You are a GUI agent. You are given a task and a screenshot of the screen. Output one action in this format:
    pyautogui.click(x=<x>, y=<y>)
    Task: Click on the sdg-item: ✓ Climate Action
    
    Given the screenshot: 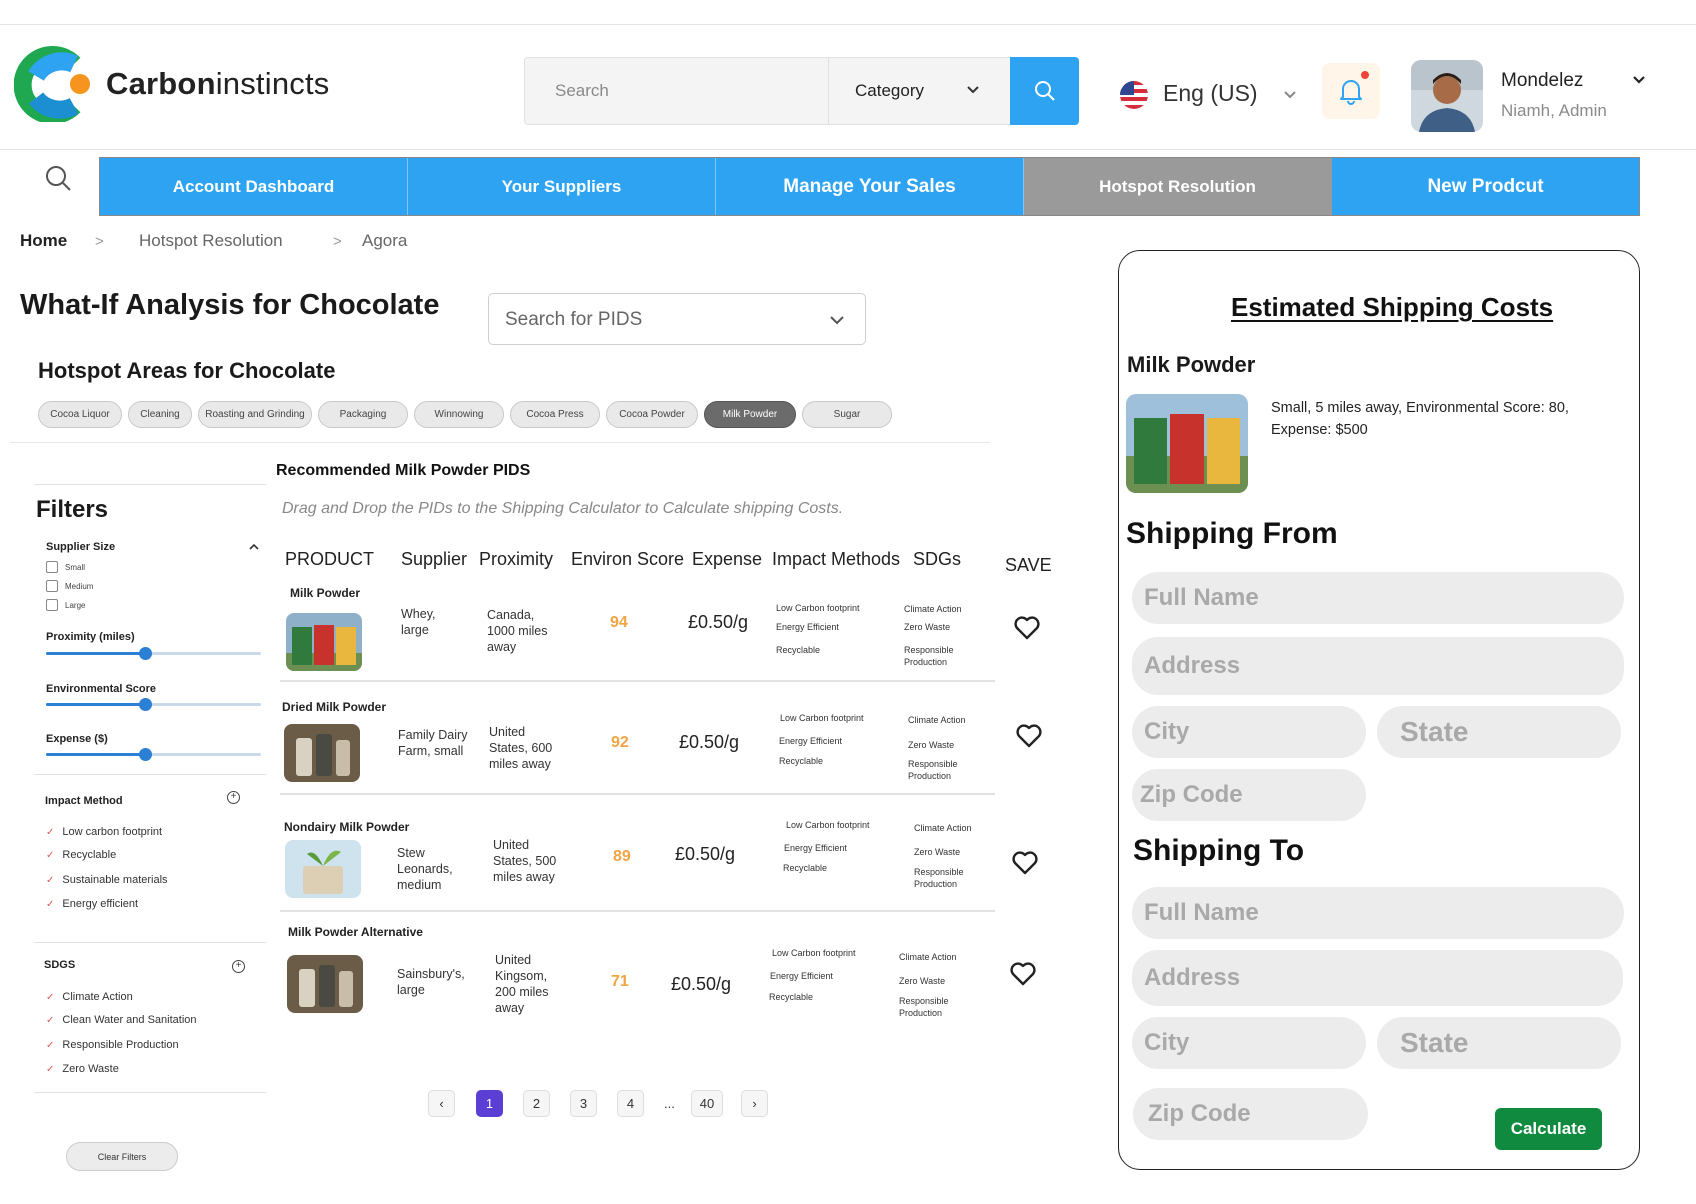 What is the action you would take?
    pyautogui.click(x=89, y=997)
    